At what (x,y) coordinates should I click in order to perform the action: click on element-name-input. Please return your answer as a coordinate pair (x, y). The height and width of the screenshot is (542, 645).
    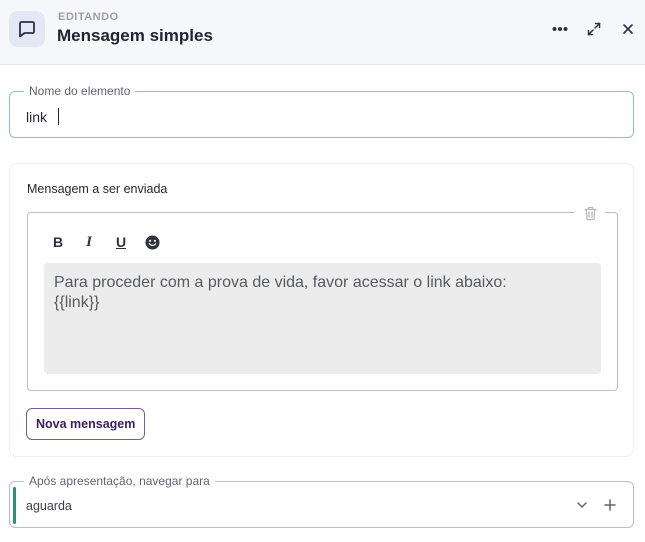
    Looking at the image, I should click on (306, 117).